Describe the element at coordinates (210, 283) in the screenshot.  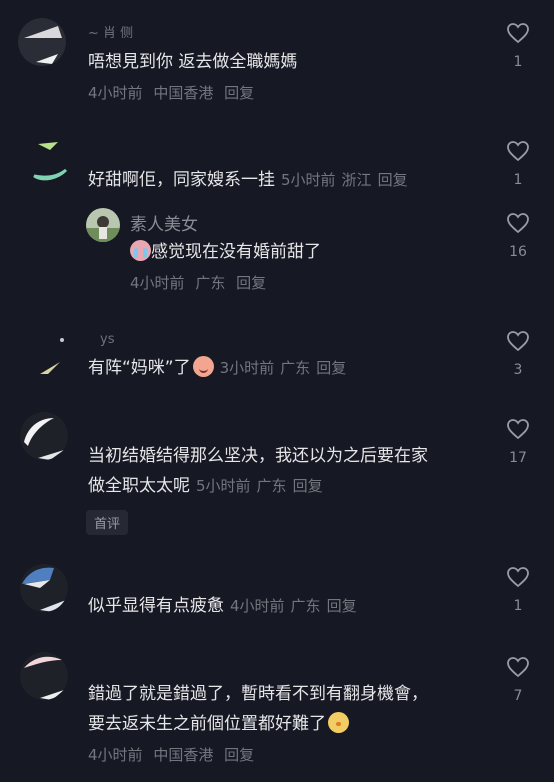
I see `reply-location: 广东` at that location.